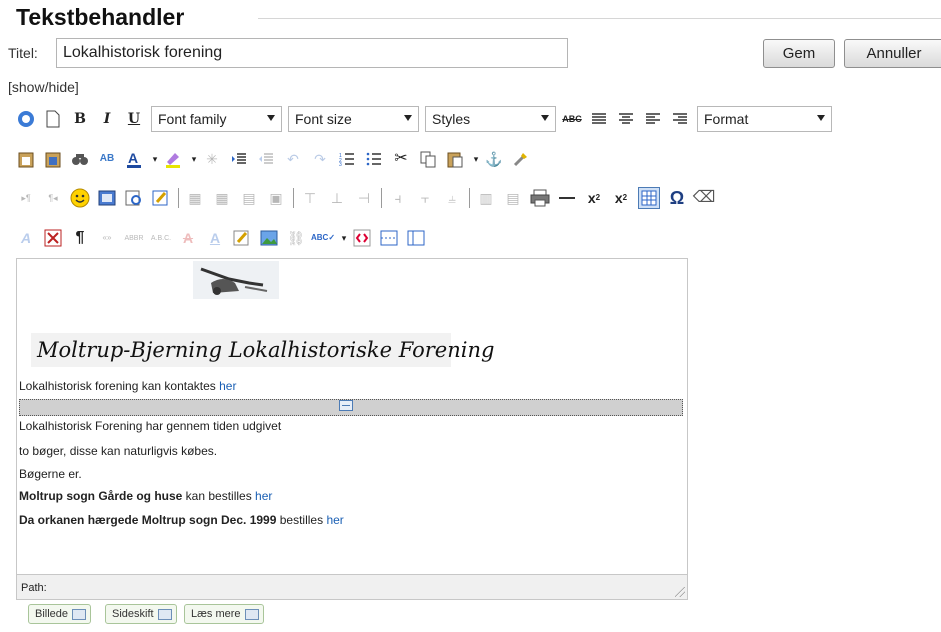 The width and height of the screenshot is (941, 632). Describe the element at coordinates (216, 119) in the screenshot. I see `font-family-select: Font family` at that location.